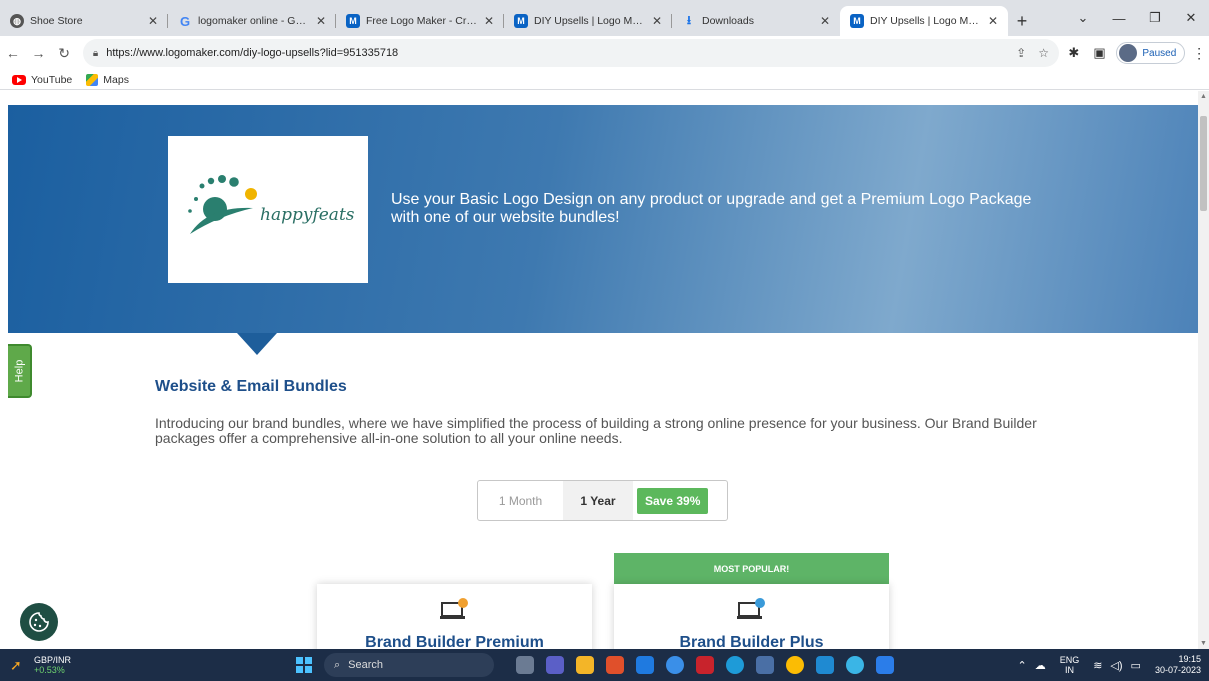  Describe the element at coordinates (257, 344) in the screenshot. I see `hero-pointer-arrow` at that location.